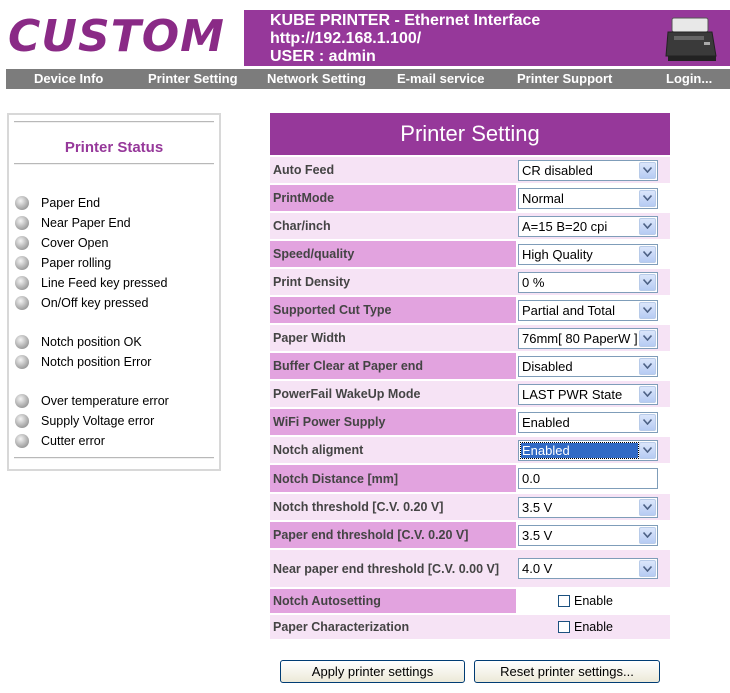  I want to click on status-cutter-error: Cutter error, so click(60, 441).